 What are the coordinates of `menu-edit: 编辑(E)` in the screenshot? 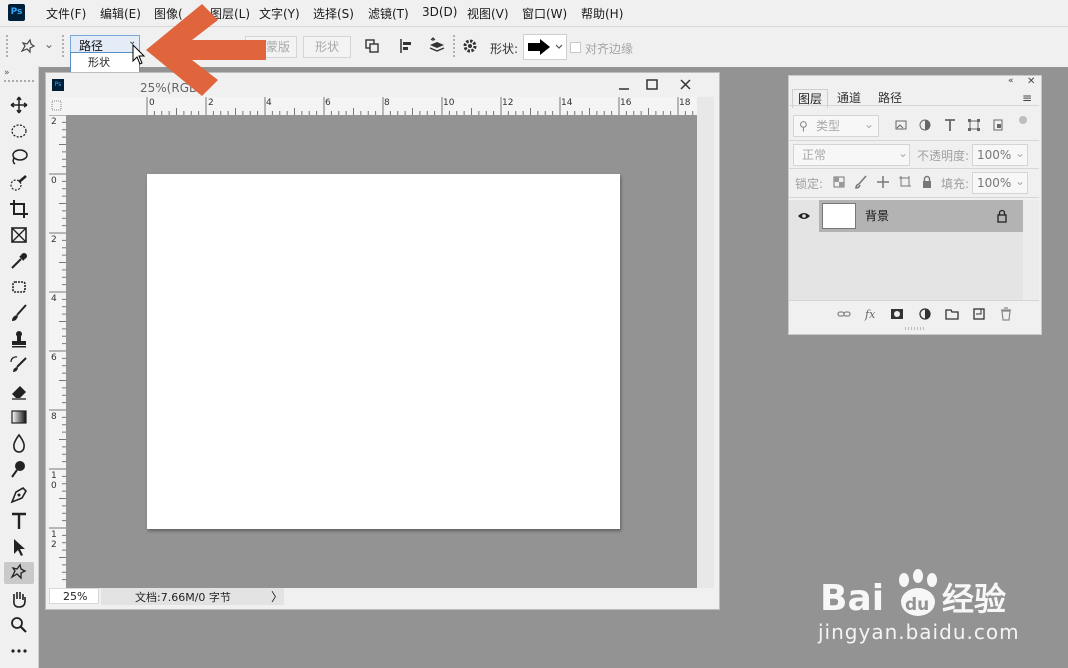 It's located at (120, 13).